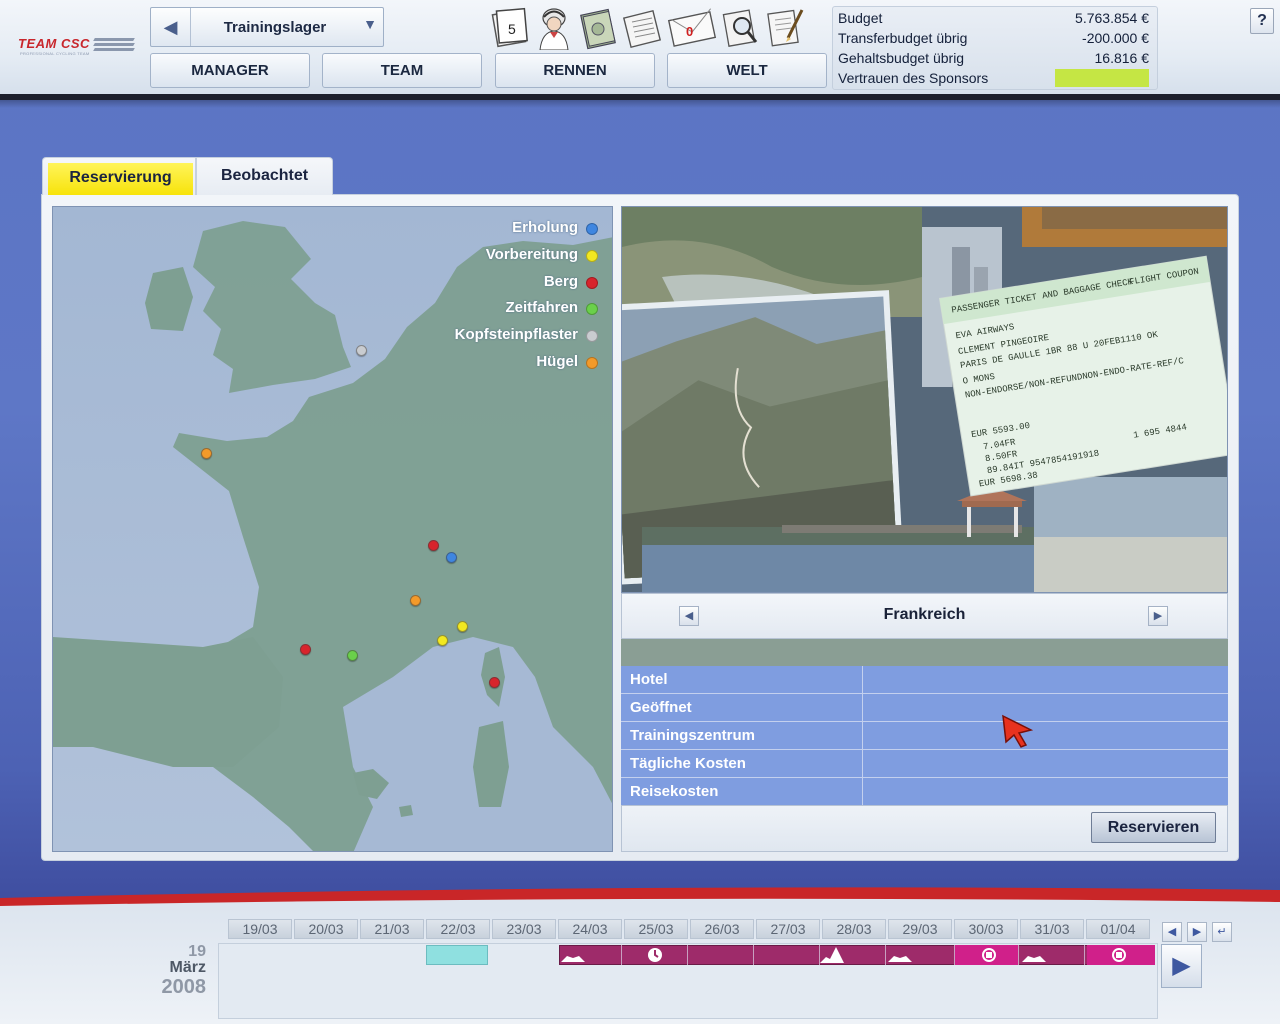 The height and width of the screenshot is (1024, 1280). What do you see at coordinates (1034, 959) in the screenshot?
I see `flat-stage-icon` at bounding box center [1034, 959].